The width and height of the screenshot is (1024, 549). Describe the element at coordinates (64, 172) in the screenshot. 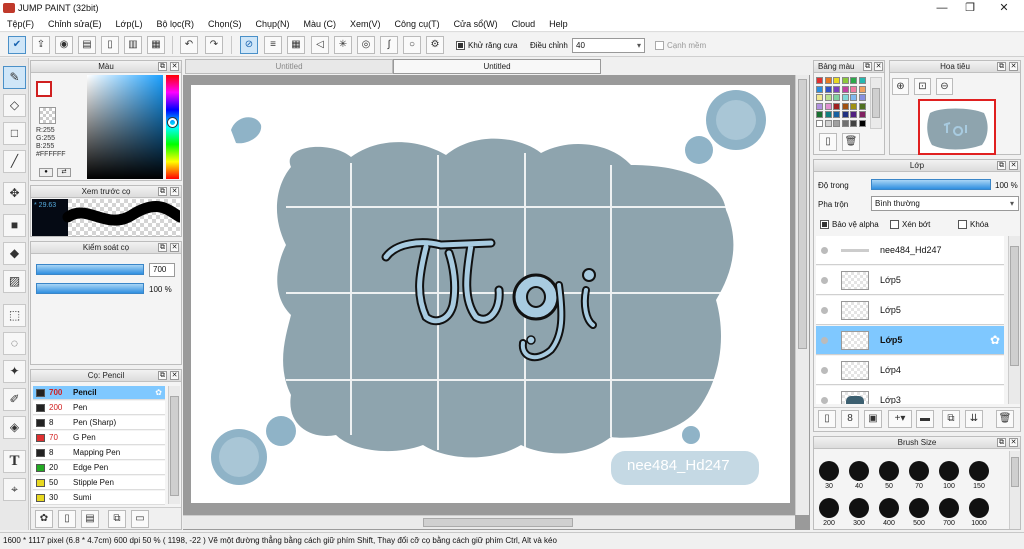

I see `swap-colors-icon: ⇄` at that location.